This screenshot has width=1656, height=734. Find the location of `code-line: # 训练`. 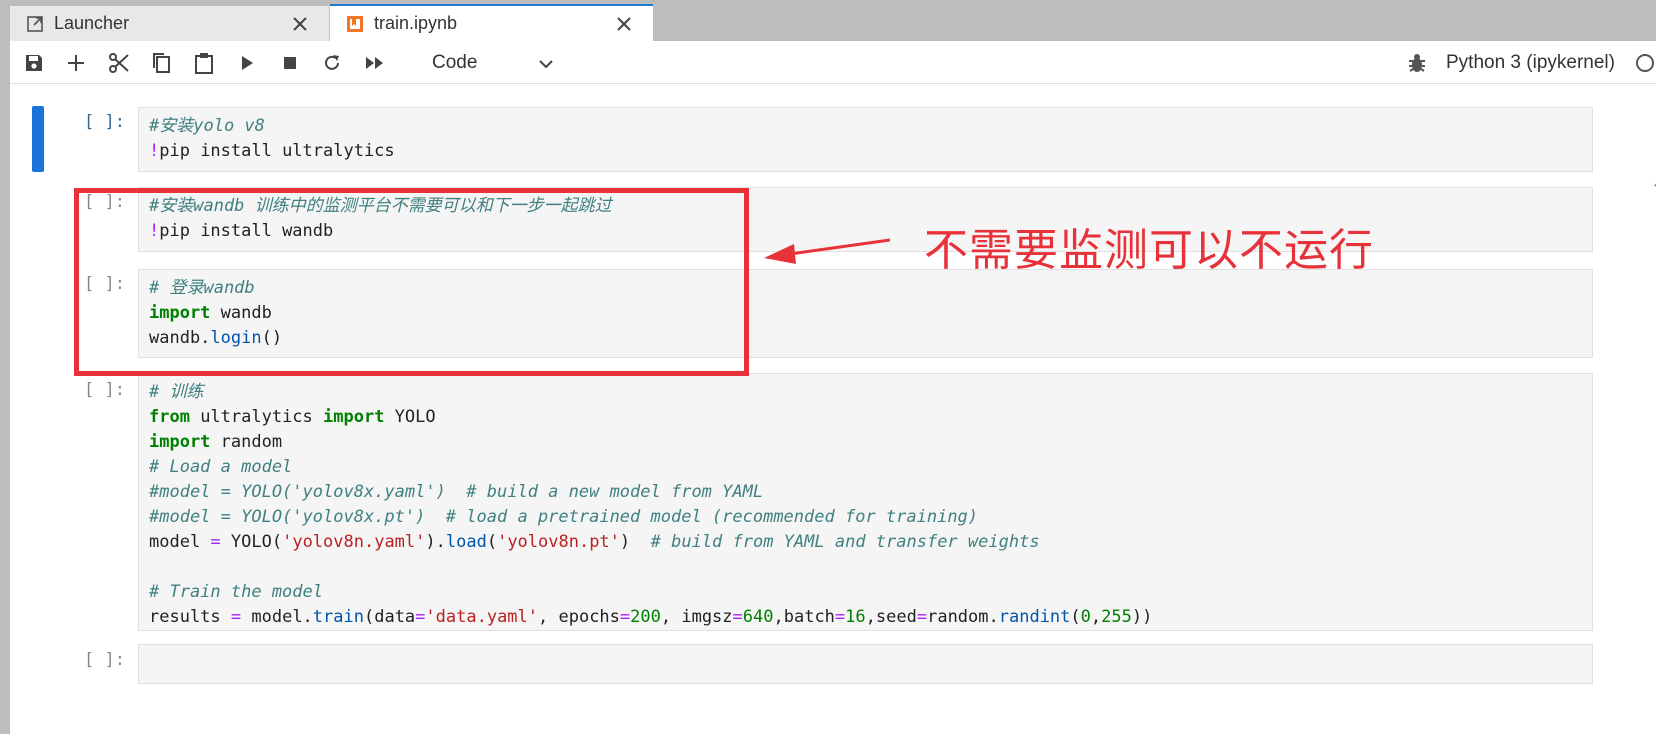

code-line: # 训练 is located at coordinates (176, 392).